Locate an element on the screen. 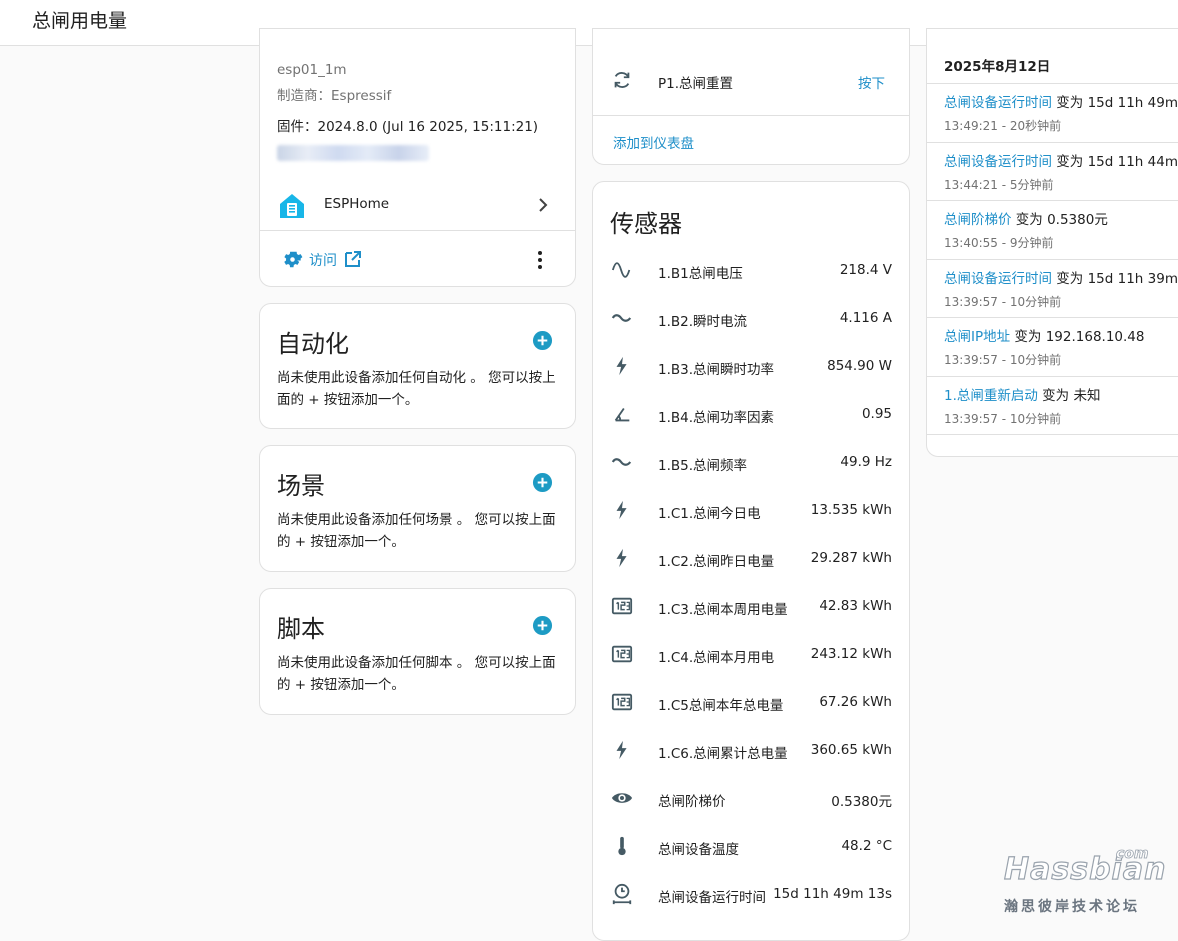 Image resolution: width=1178 pixels, height=941 pixels. logbook-entry: 总闸阶梯价 变为 0.5380元 13:40:55 - 9分钟前 is located at coordinates (1052, 229).